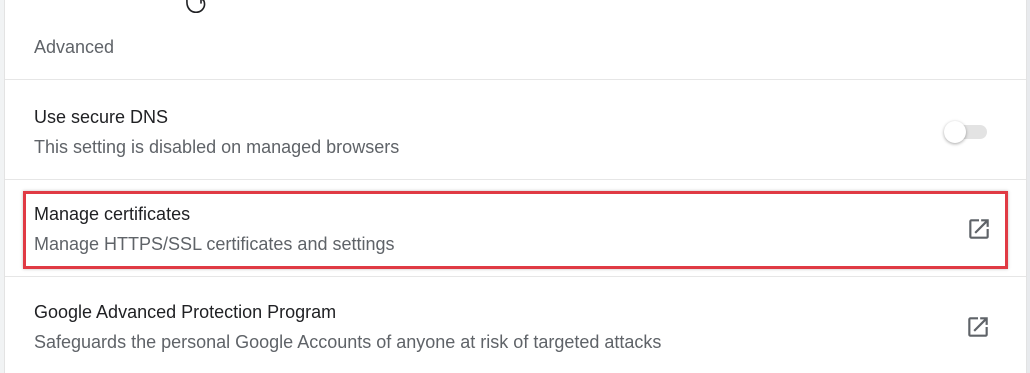 The height and width of the screenshot is (373, 1030). Describe the element at coordinates (112, 214) in the screenshot. I see `manage-certificates-title: Manage certificates` at that location.